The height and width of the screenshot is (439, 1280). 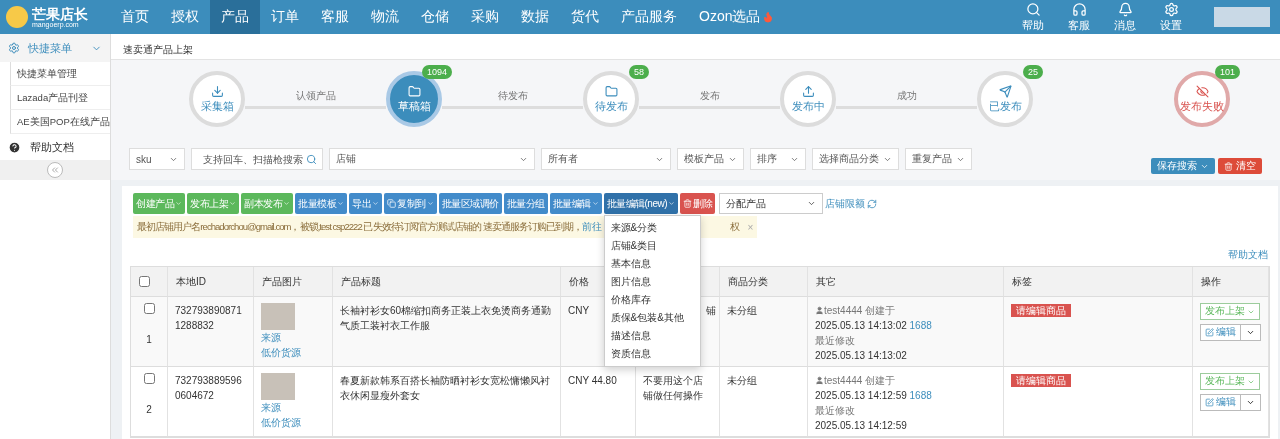 What do you see at coordinates (640, 203) in the screenshot?
I see `toolbar-button: 批量编辑(new)` at bounding box center [640, 203].